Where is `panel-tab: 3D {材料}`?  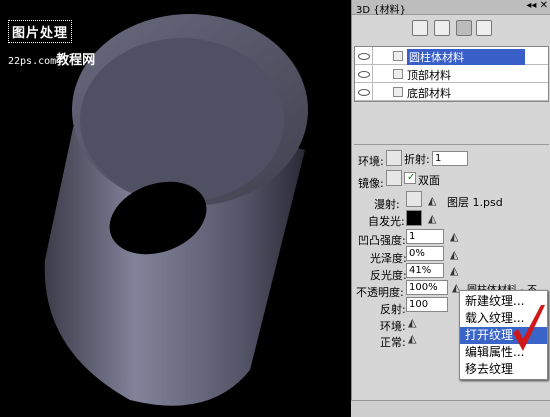 panel-tab: 3D {材料} is located at coordinates (381, 8).